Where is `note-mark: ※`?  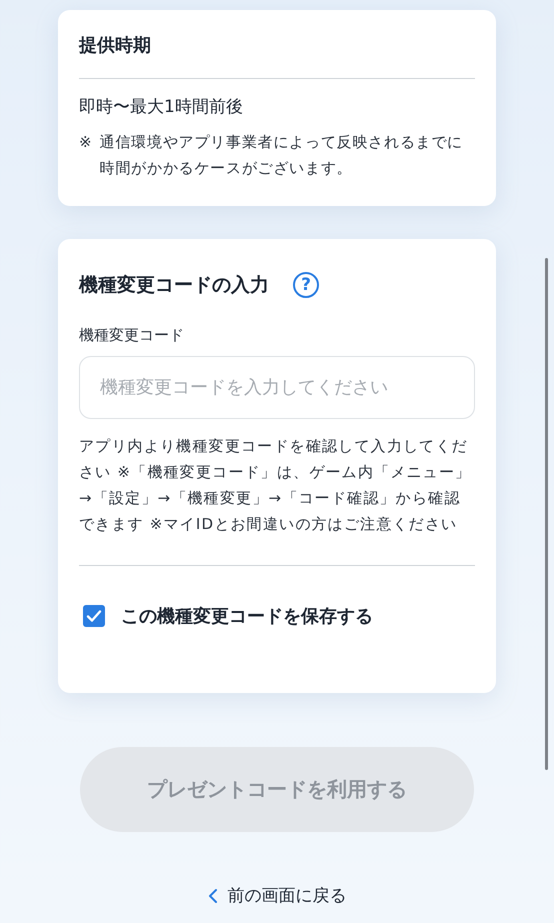 note-mark: ※ is located at coordinates (85, 142).